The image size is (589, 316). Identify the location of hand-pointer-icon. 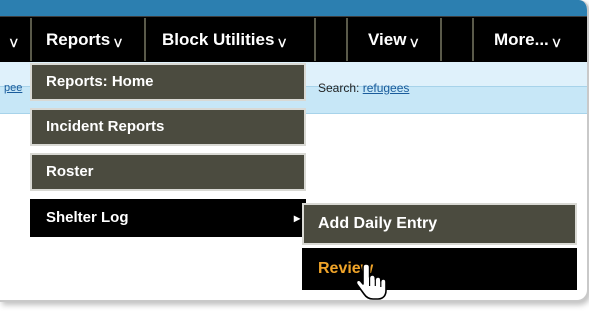
(372, 282).